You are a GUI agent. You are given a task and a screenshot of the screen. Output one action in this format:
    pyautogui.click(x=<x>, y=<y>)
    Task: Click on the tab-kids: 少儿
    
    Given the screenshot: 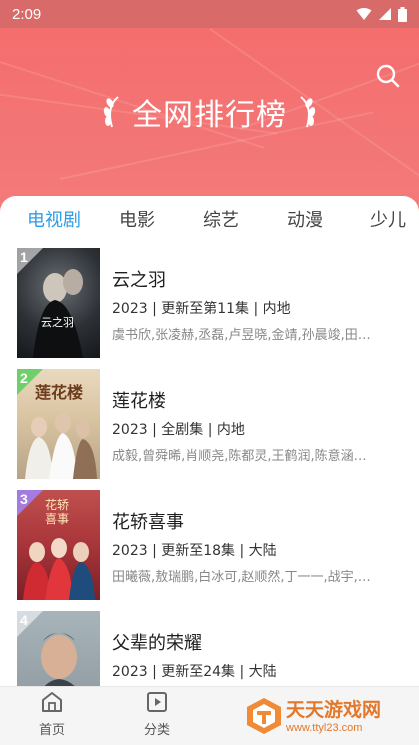 What is the action you would take?
    pyautogui.click(x=388, y=219)
    